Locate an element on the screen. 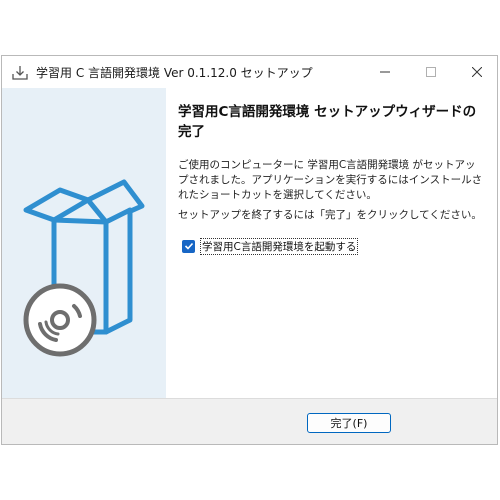  wizard-footer: 完了(F) is located at coordinates (249, 421).